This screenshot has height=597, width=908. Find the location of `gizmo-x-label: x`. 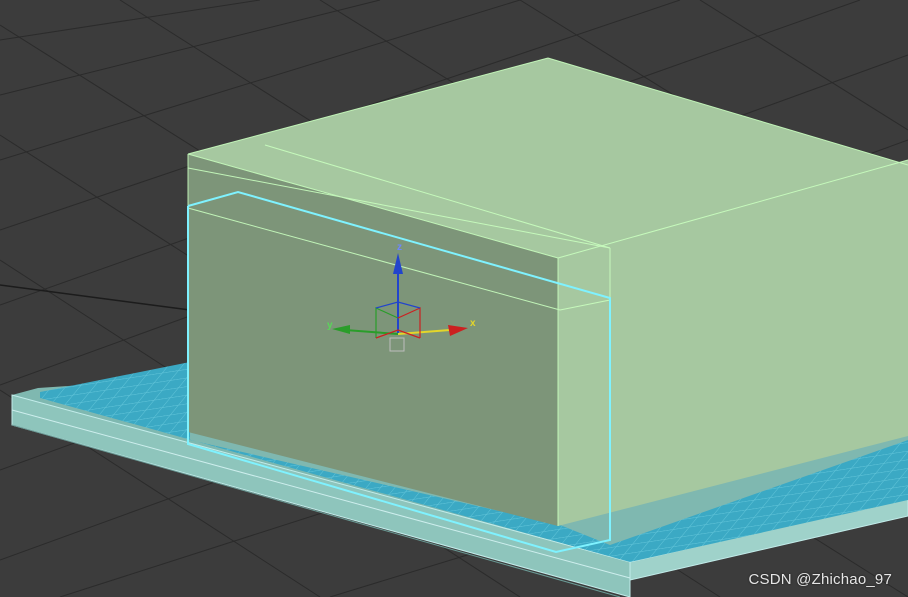

gizmo-x-label: x is located at coordinates (473, 323).